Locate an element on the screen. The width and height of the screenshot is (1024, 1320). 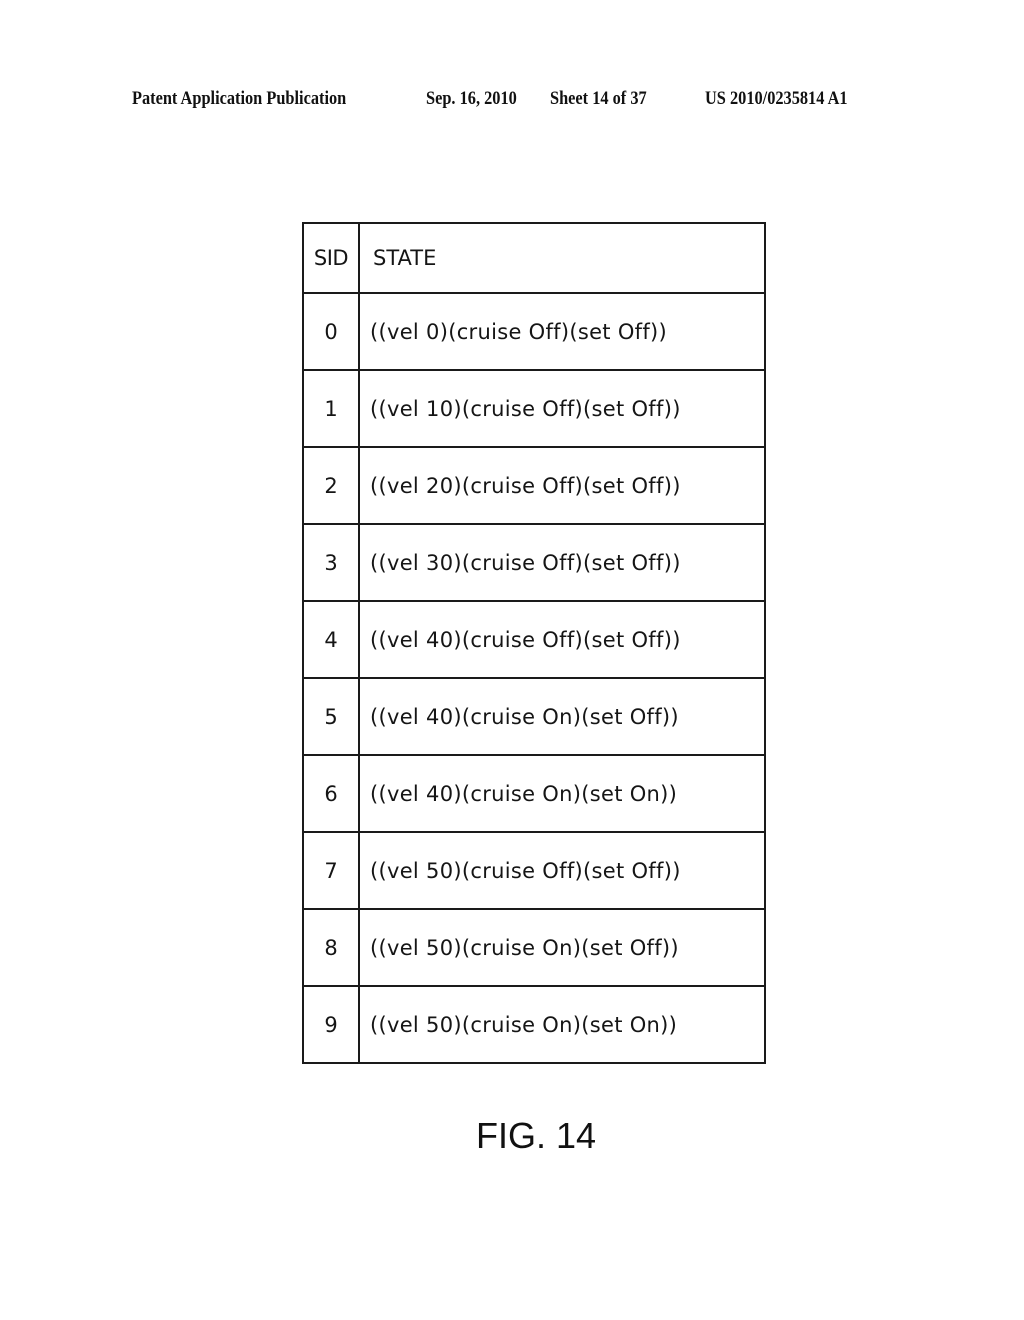
sheet-number: Sheet 14 of 37 is located at coordinates (598, 98).